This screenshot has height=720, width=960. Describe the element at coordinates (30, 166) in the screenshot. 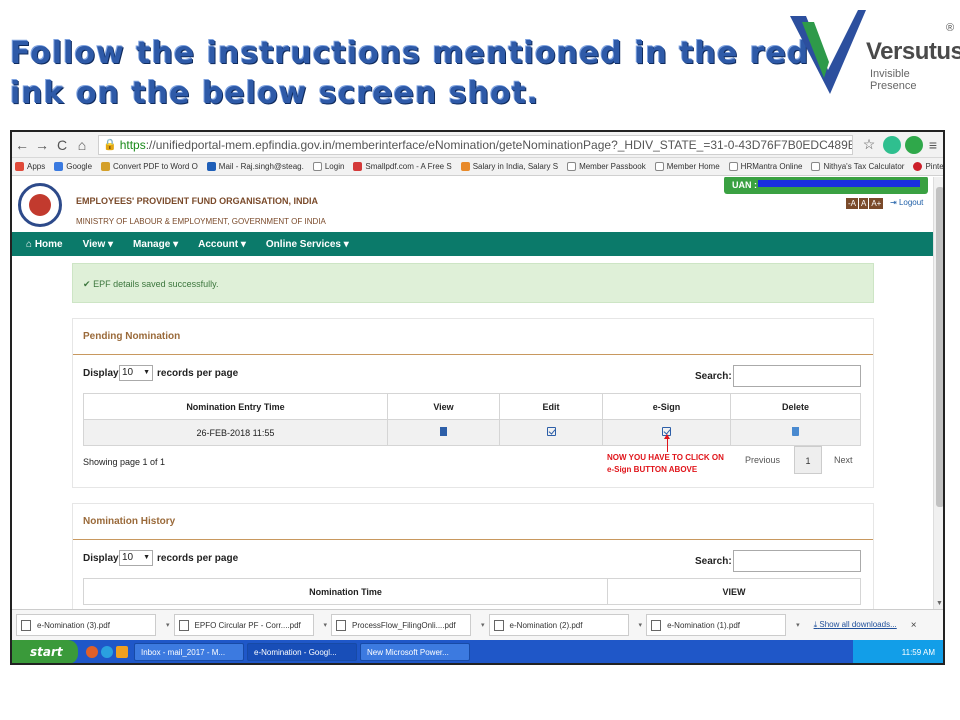

I see `bookmark-apps: Apps` at that location.